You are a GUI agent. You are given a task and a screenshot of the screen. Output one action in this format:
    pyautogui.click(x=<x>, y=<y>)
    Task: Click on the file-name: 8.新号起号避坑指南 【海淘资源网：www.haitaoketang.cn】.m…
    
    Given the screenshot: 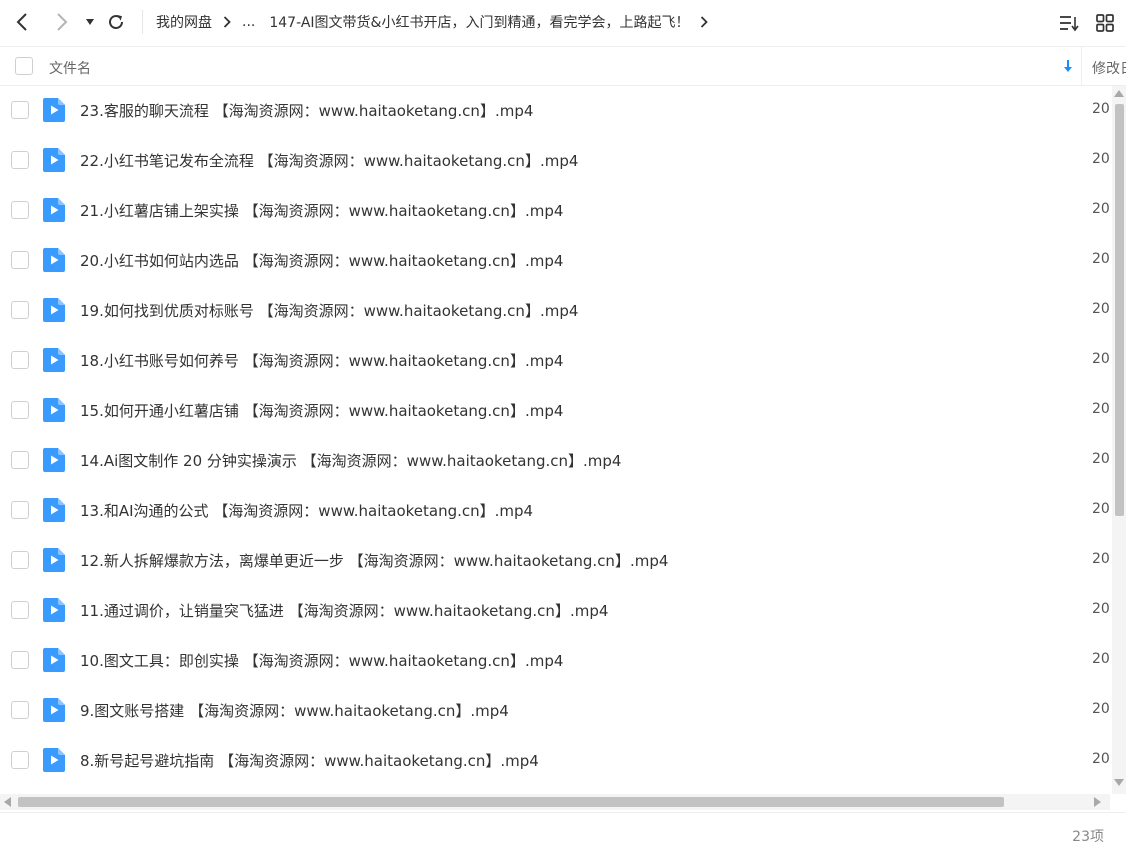 What is the action you would take?
    pyautogui.click(x=309, y=761)
    